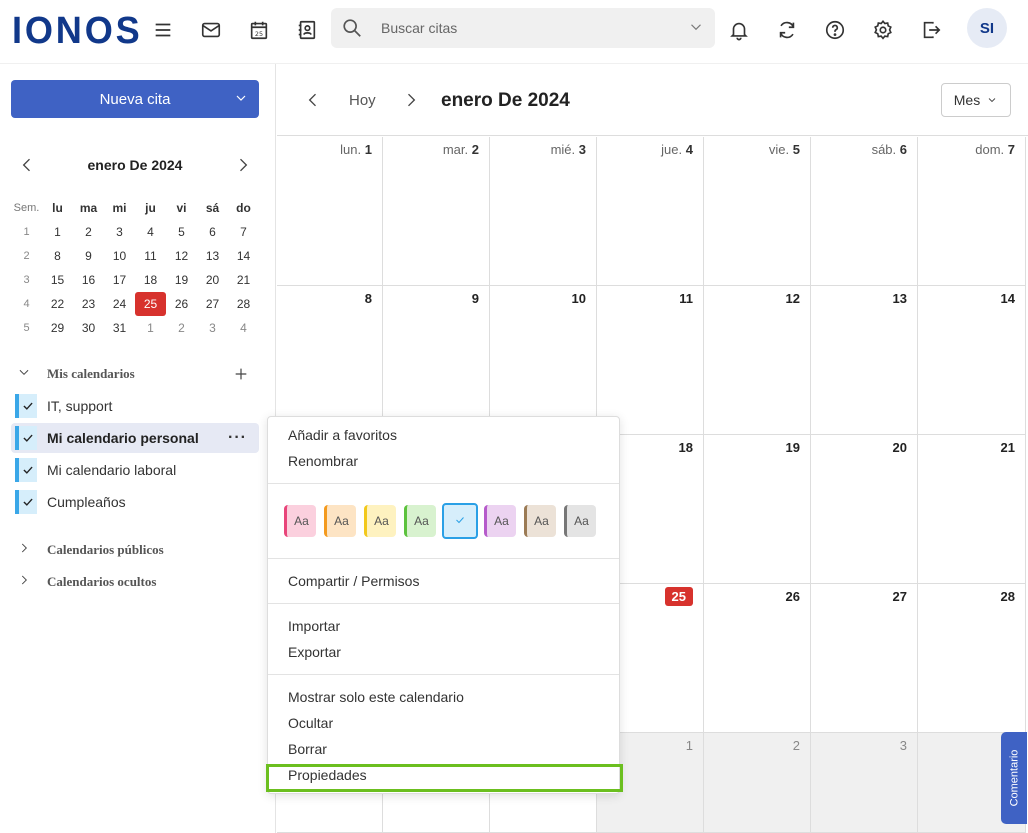 The image size is (1028, 833). What do you see at coordinates (300, 521) in the screenshot?
I see `color-swatch-pink: Aa` at bounding box center [300, 521].